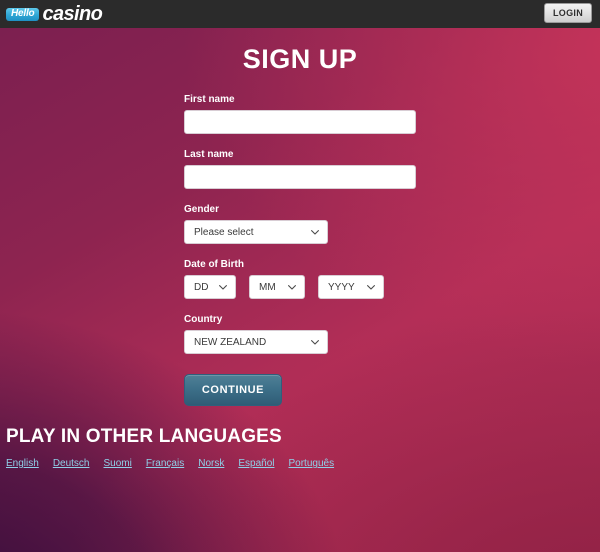 The height and width of the screenshot is (552, 600). I want to click on dob-day-value: DD, so click(201, 287).